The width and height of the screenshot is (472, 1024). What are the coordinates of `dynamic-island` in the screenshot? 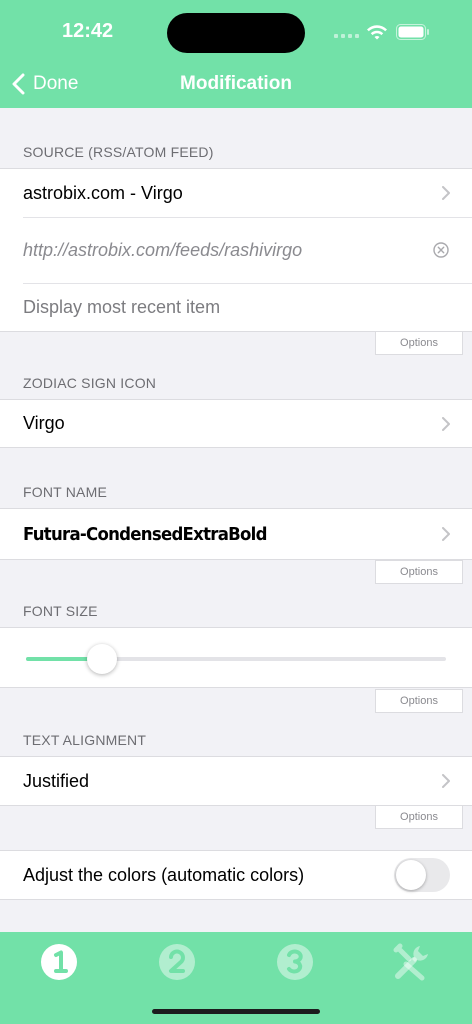 It's located at (236, 33).